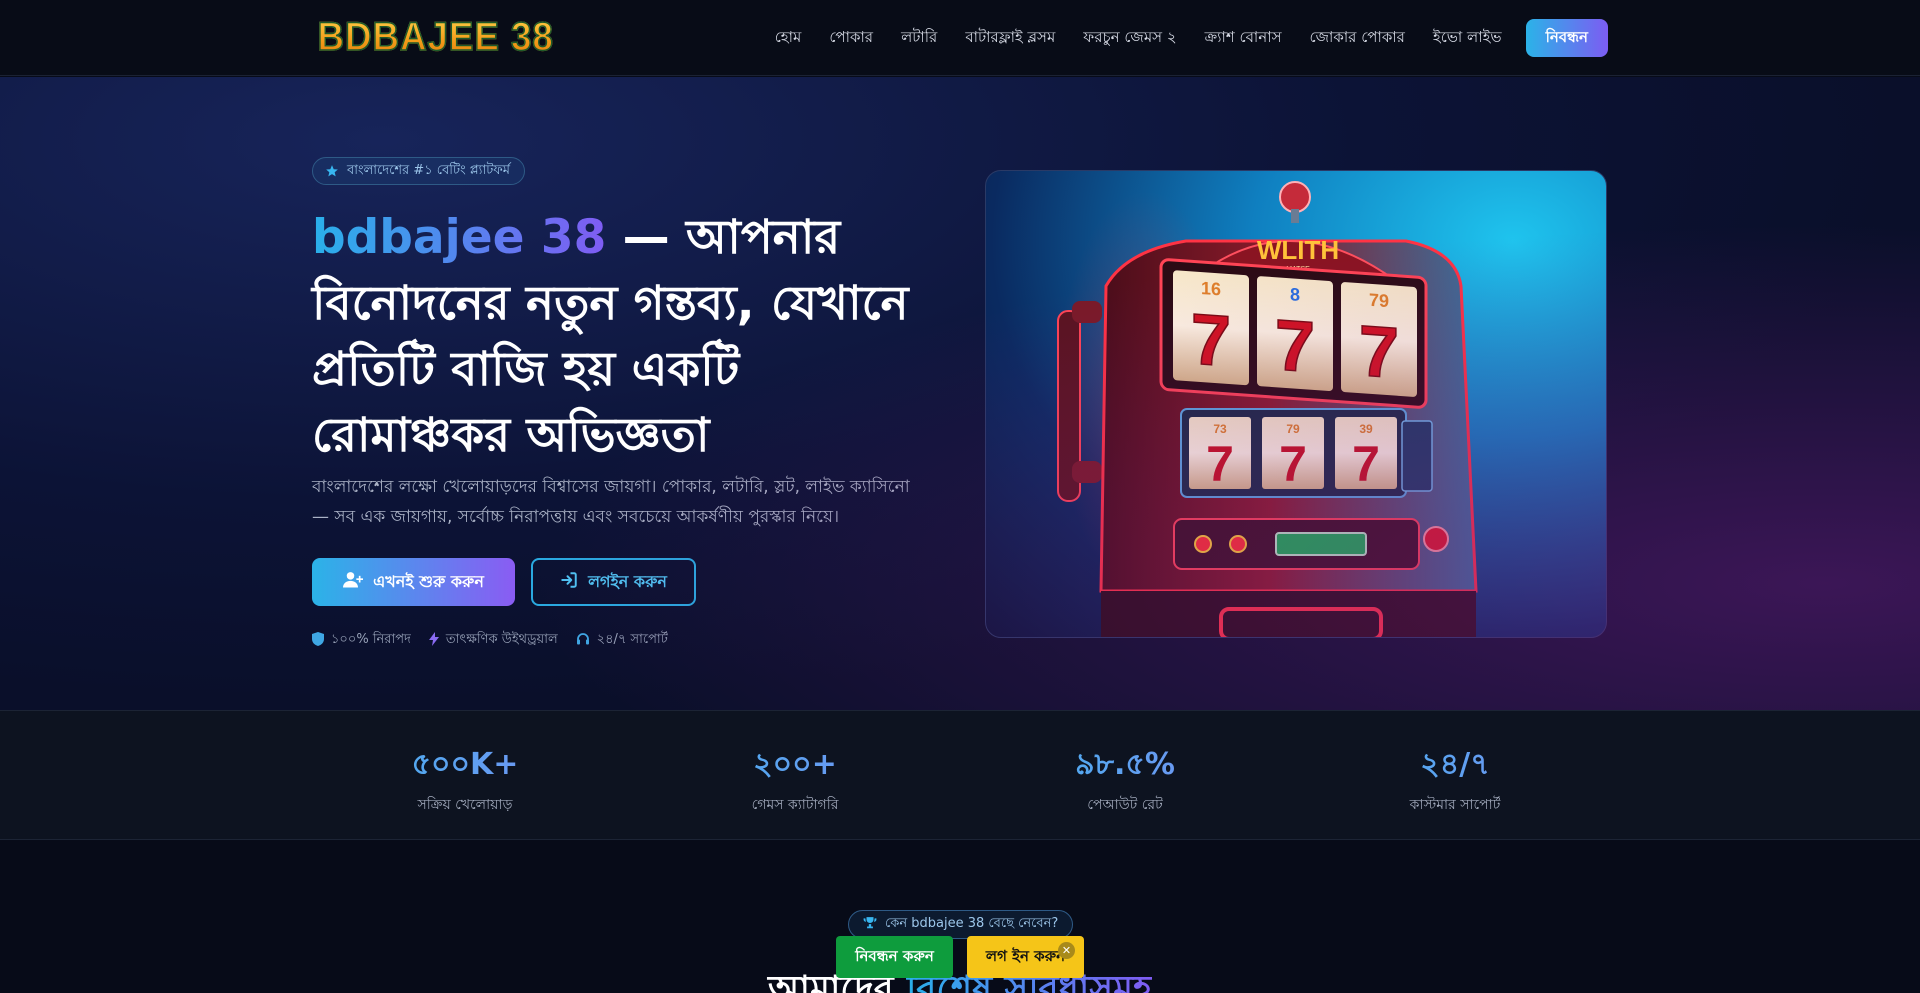 The height and width of the screenshot is (993, 1920). I want to click on star-icon, so click(332, 171).